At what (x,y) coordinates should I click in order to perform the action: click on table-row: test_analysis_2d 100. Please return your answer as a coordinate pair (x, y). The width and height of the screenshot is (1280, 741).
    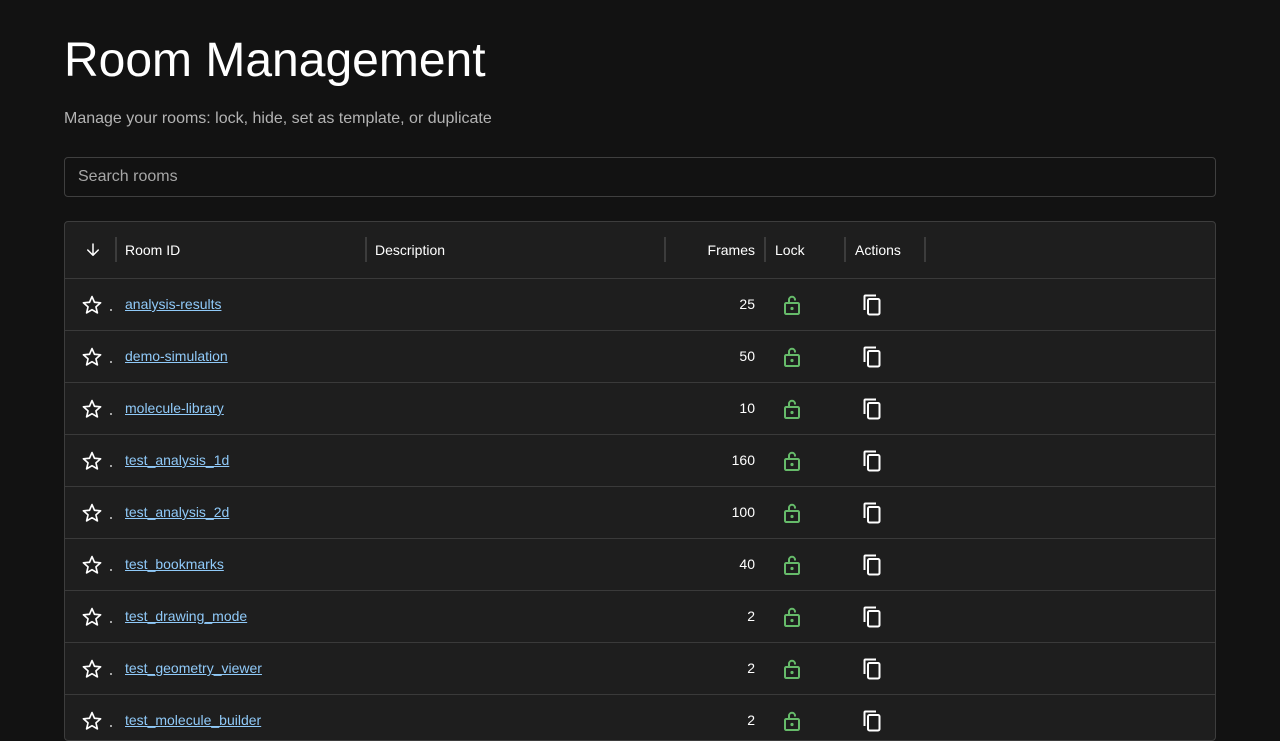
    Looking at the image, I should click on (640, 513).